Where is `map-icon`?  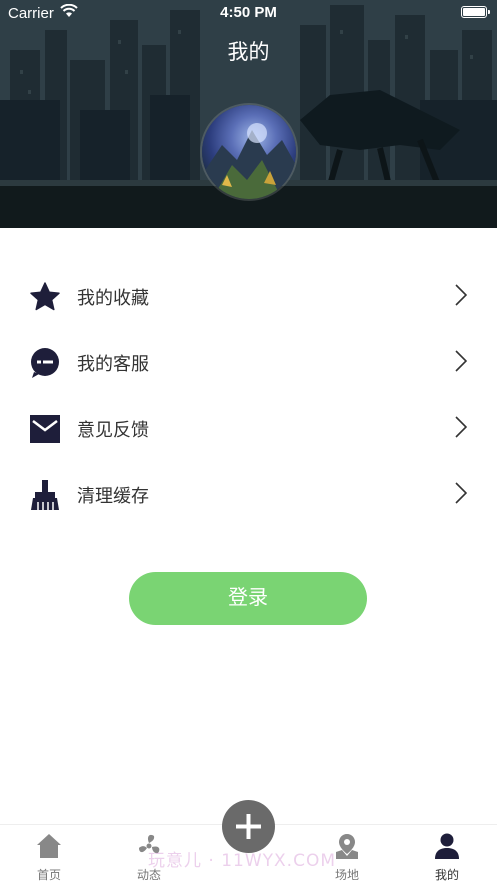 map-icon is located at coordinates (347, 846).